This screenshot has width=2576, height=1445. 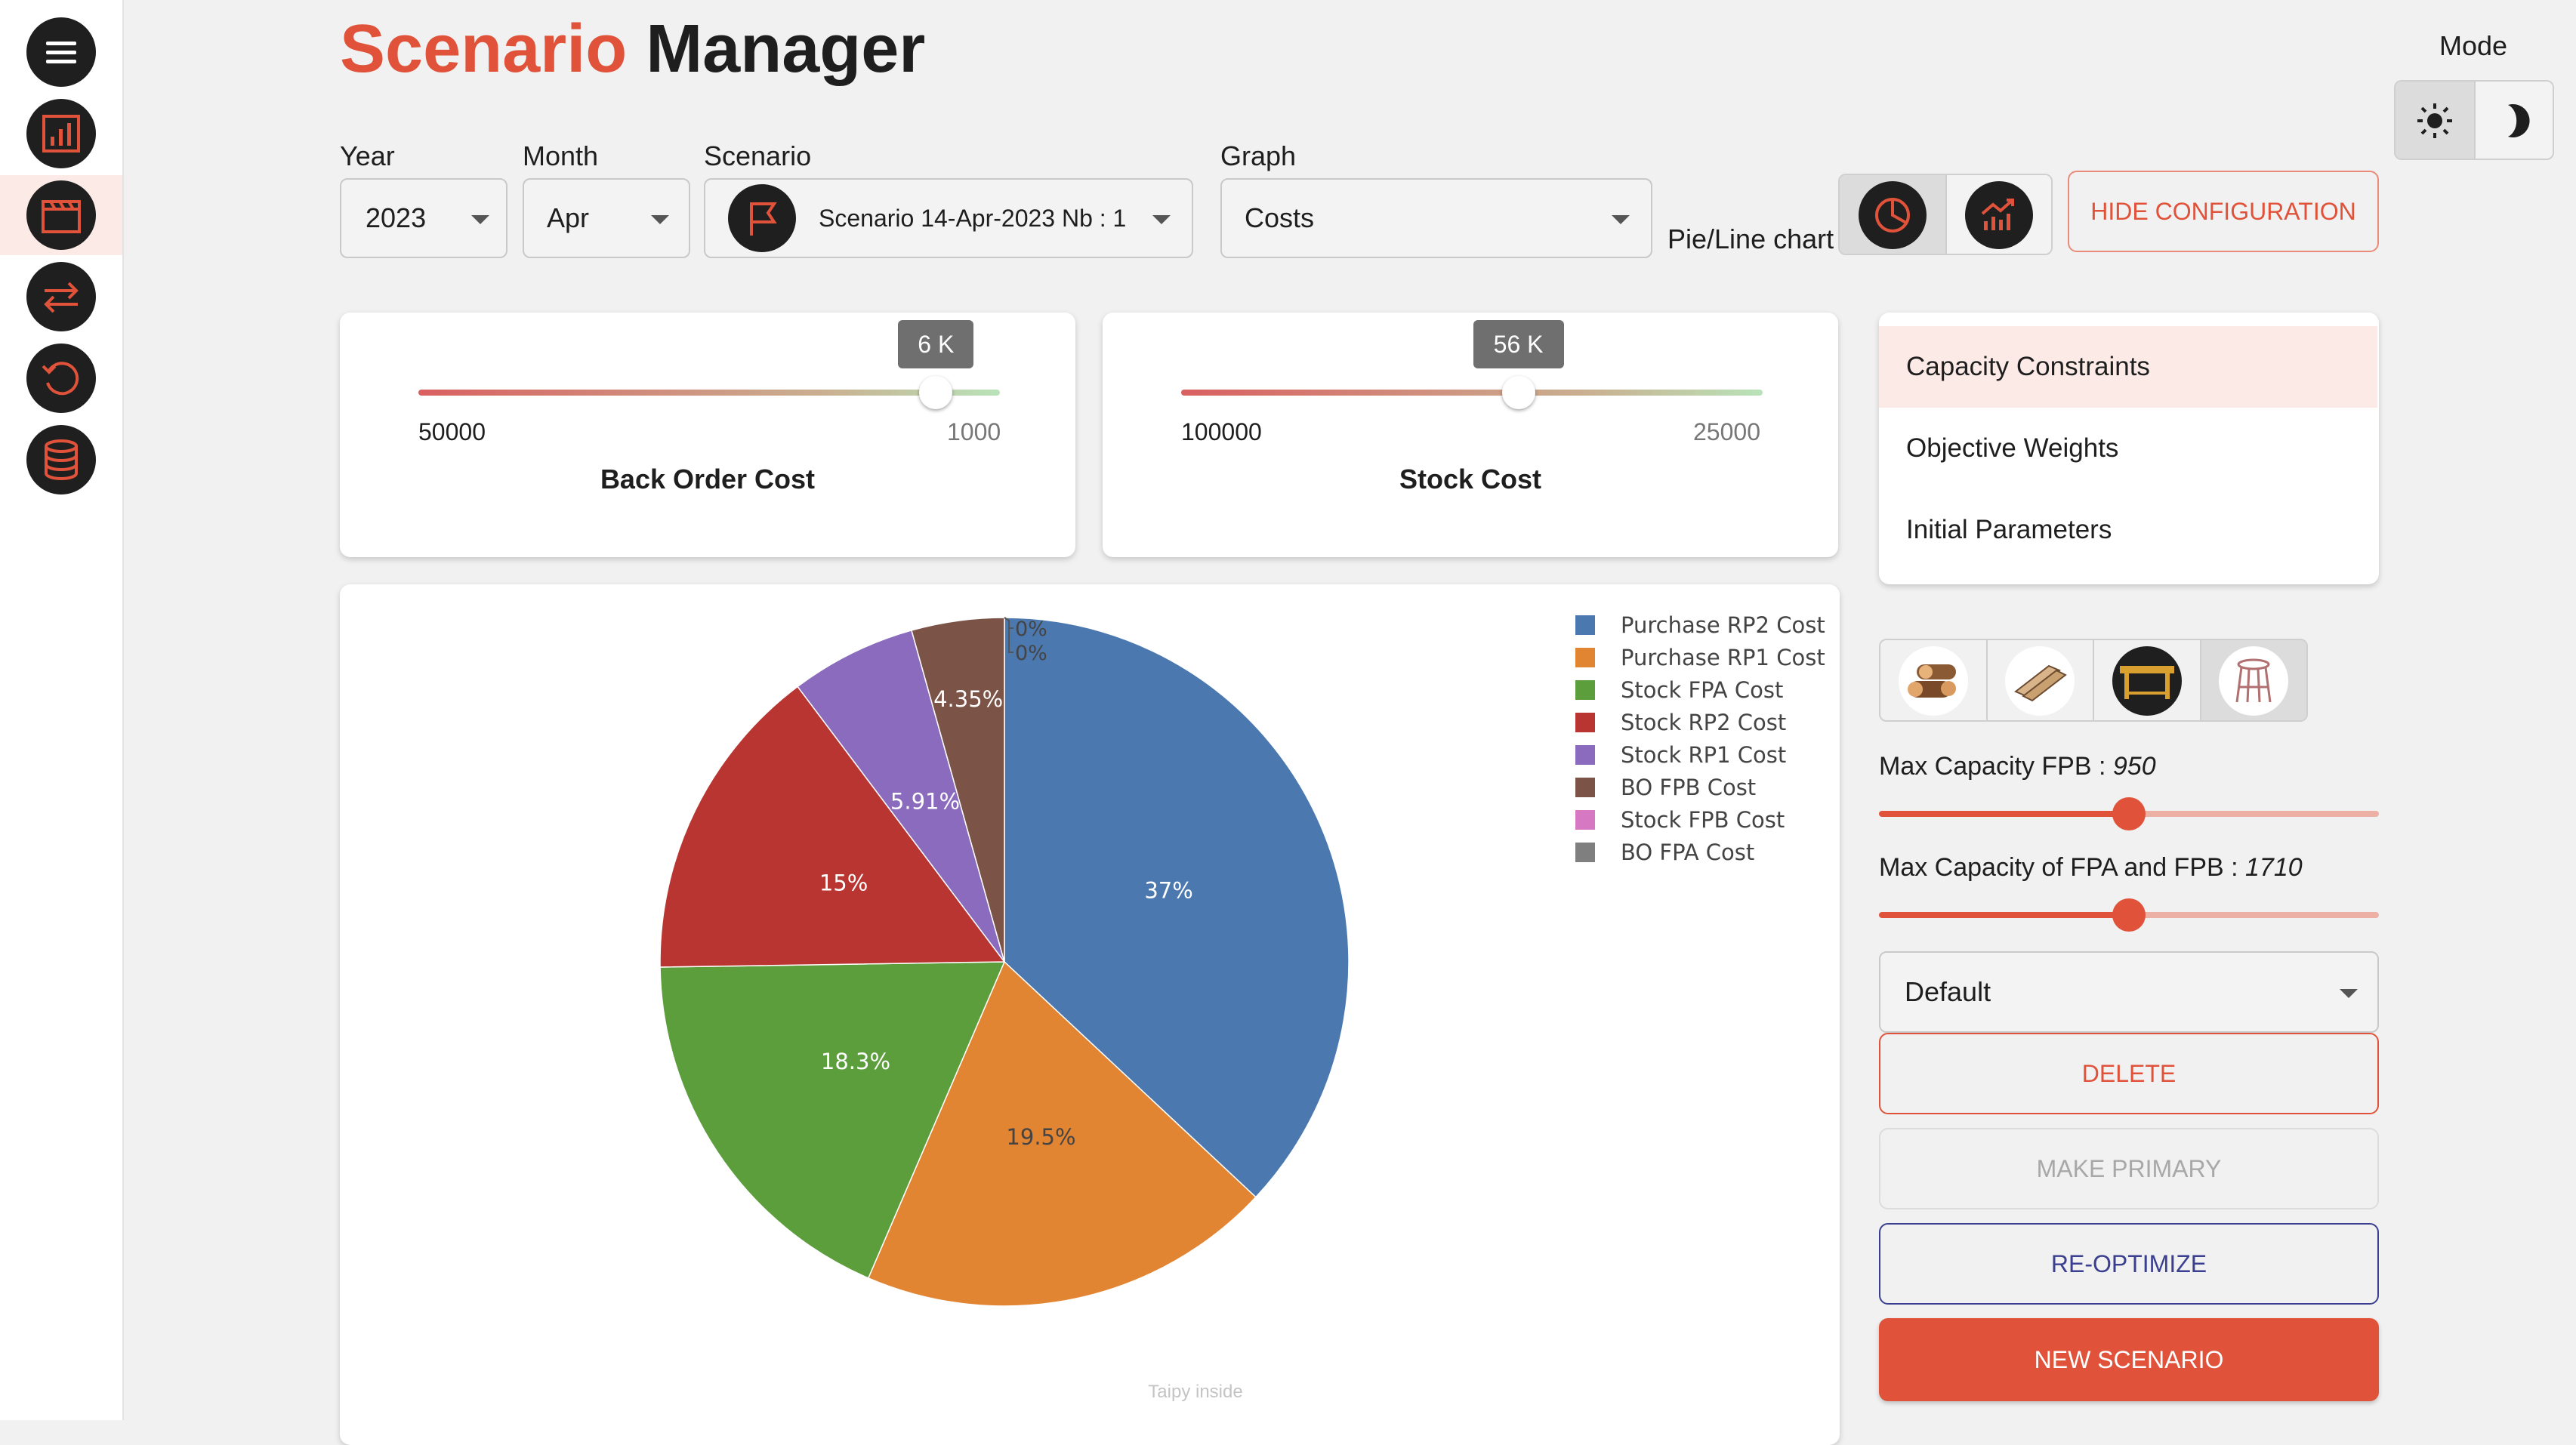 I want to click on legend-item: Purchase RP1 Cost, so click(x=1700, y=657).